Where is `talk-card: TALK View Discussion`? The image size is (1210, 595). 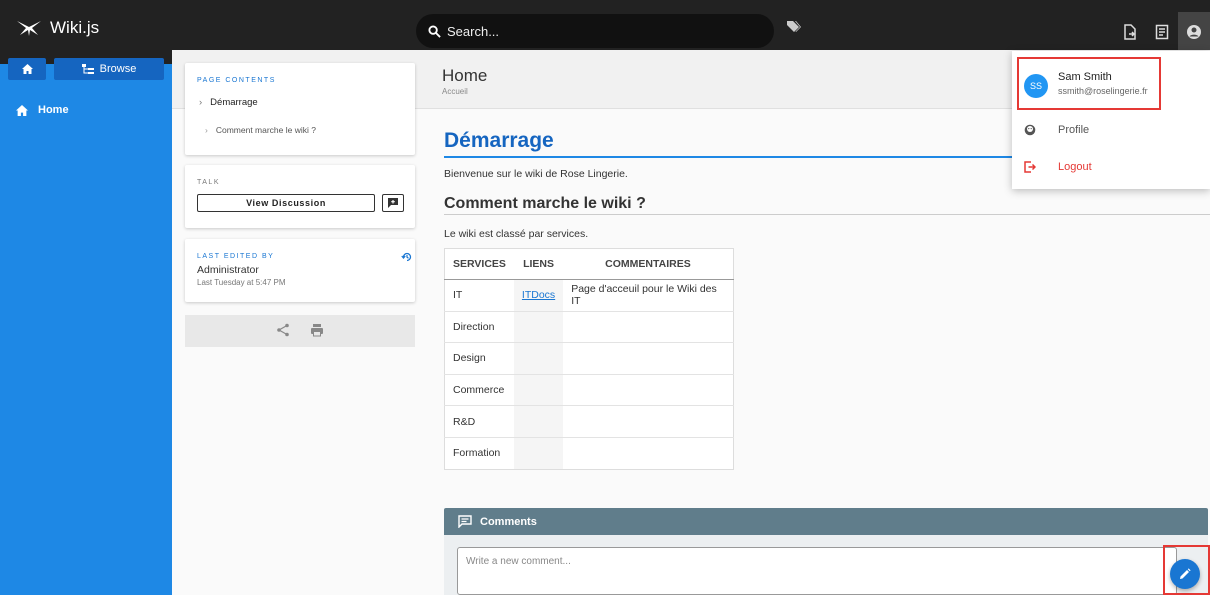
talk-card: TALK View Discussion is located at coordinates (300, 196).